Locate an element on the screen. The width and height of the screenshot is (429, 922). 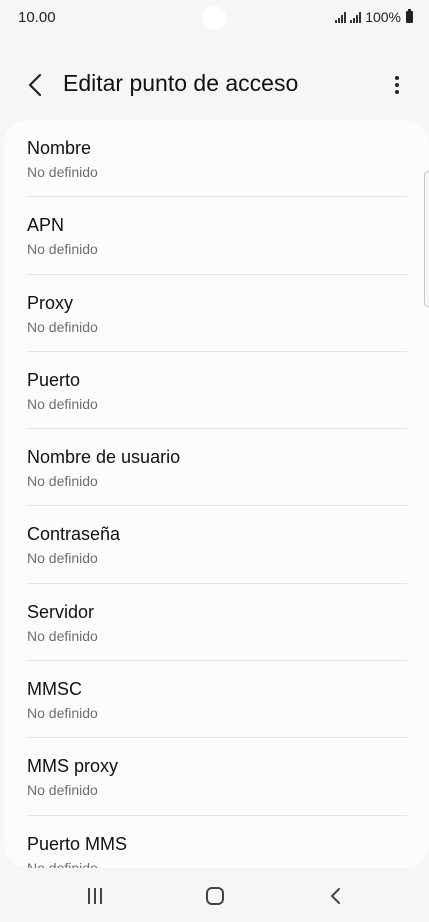
item-label: Contraseña is located at coordinates (74, 534).